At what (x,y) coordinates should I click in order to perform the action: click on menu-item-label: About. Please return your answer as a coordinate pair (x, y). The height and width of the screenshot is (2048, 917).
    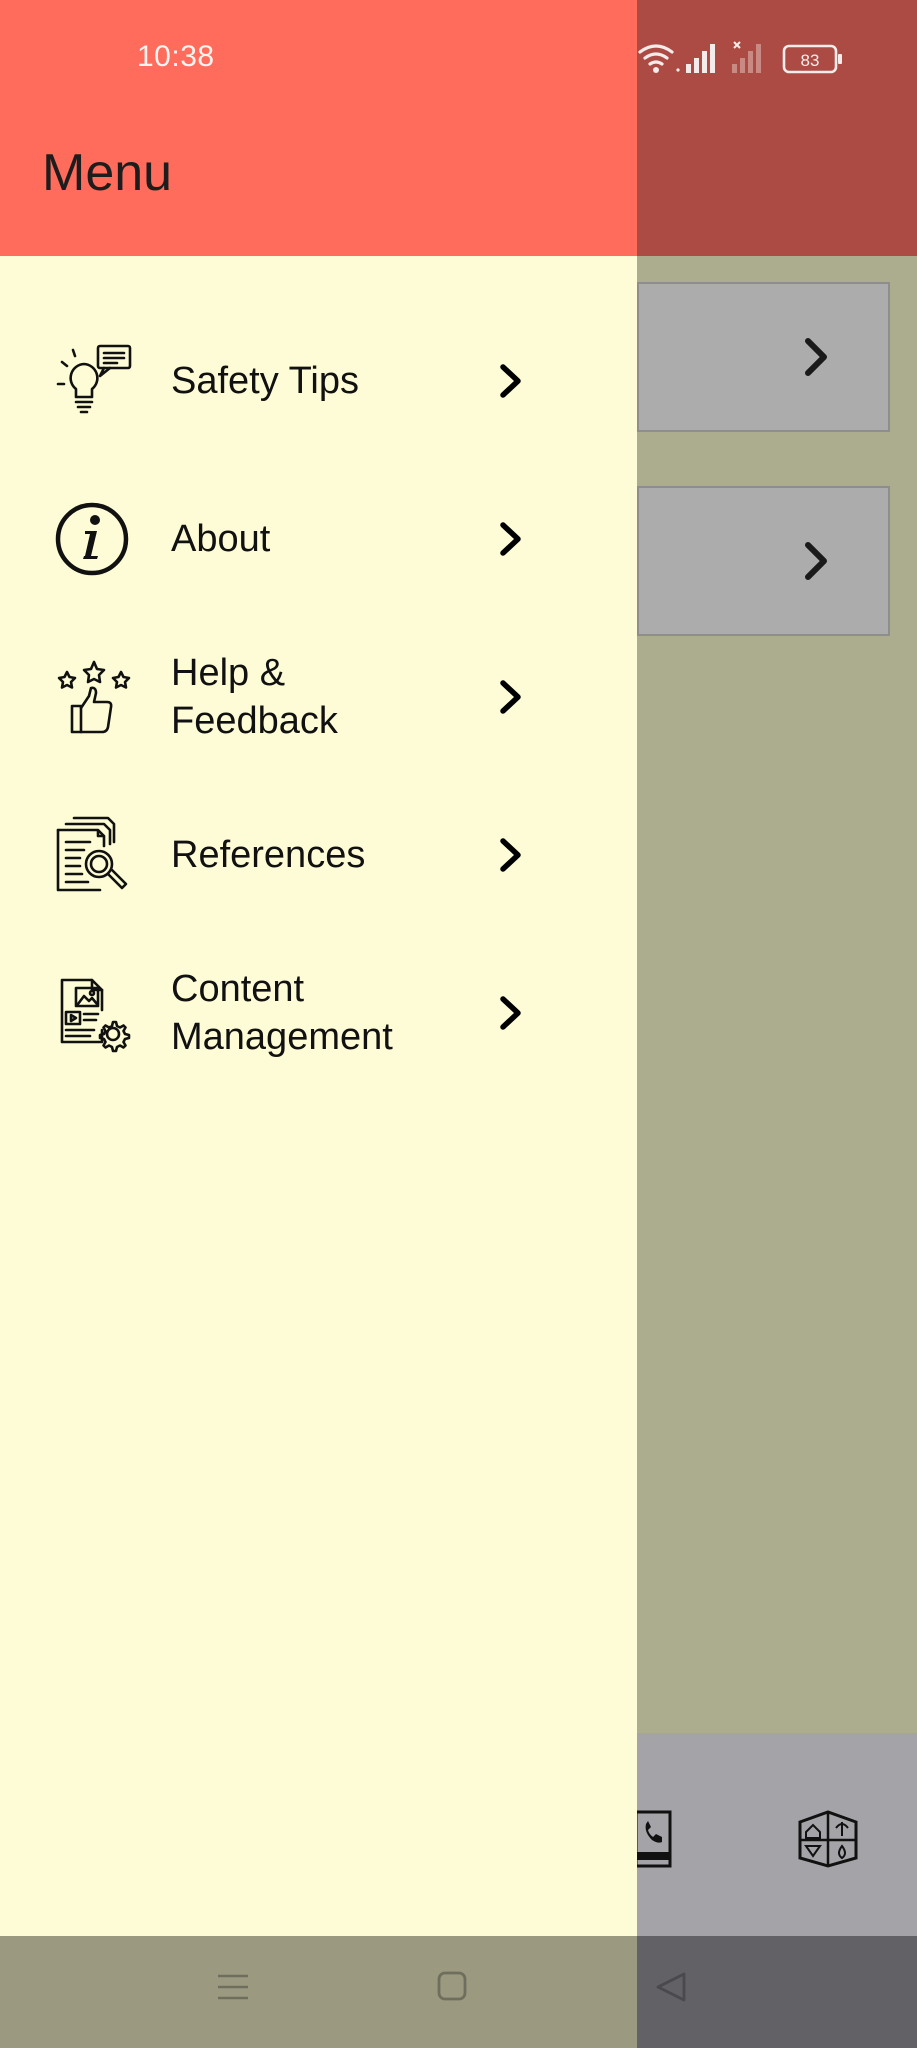
    Looking at the image, I should click on (221, 539).